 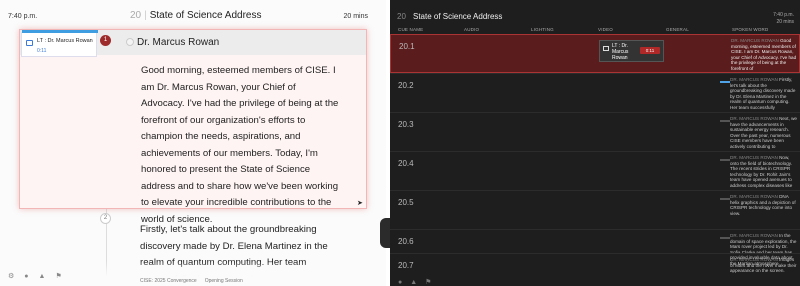 What do you see at coordinates (650, 50) in the screenshot?
I see `video-cue-time: 0:11` at bounding box center [650, 50].